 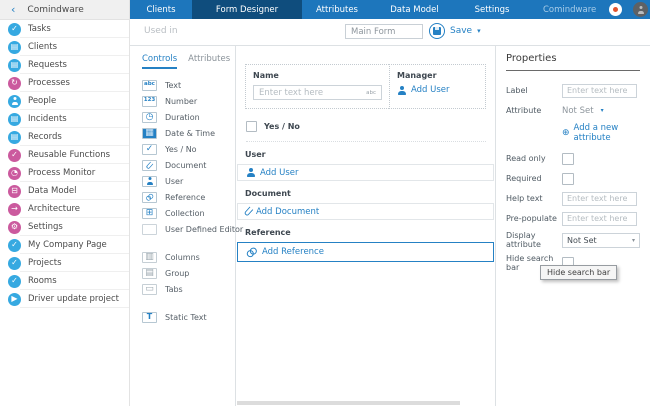 What do you see at coordinates (64, 155) in the screenshot?
I see `sidebar-item-reusable-functions: ✓ Reusable Functions` at bounding box center [64, 155].